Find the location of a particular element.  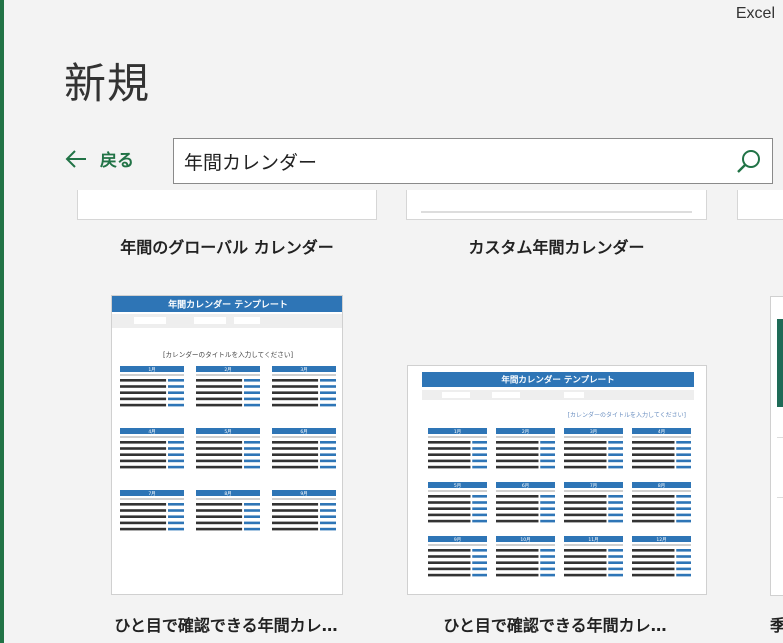

template-thumbnail-global-calendar is located at coordinates (227, 205).